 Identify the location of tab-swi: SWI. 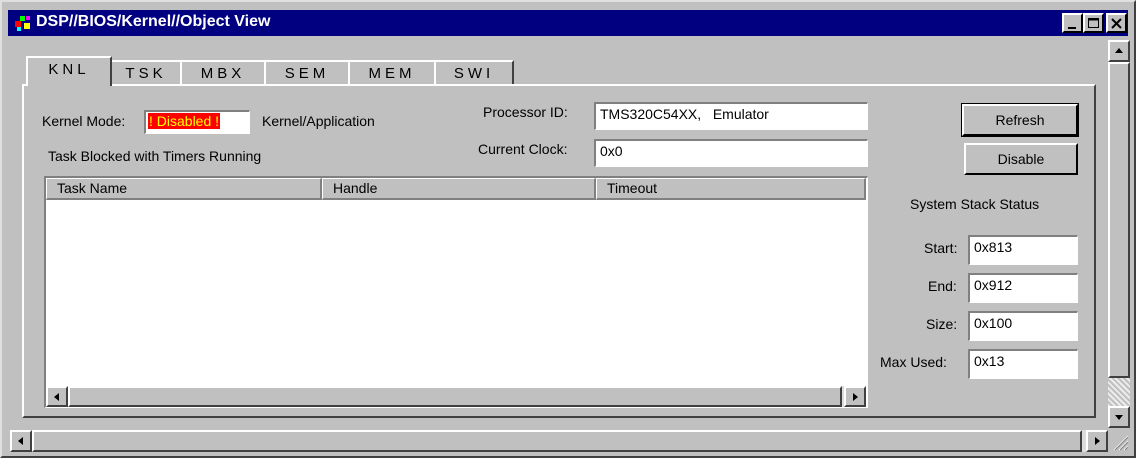
(474, 73).